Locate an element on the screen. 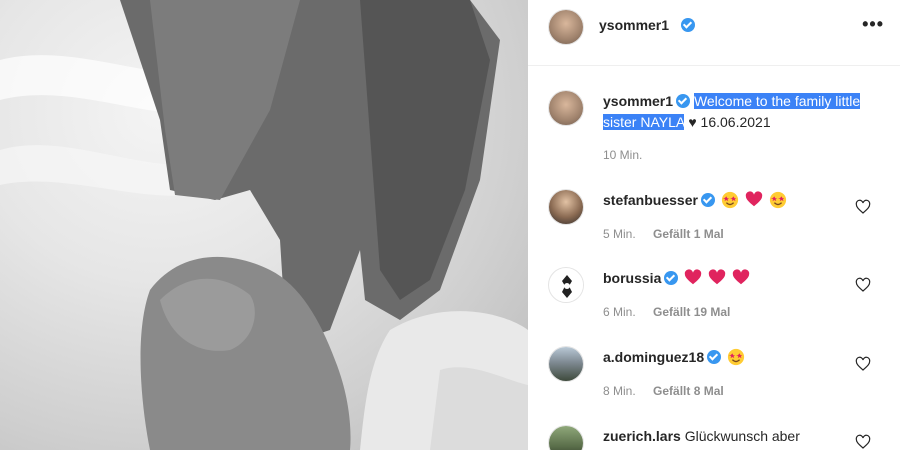 Image resolution: width=900 pixels, height=450 pixels. comment-meta: 5 Min. Gefällt 1 Mal is located at coordinates (670, 234).